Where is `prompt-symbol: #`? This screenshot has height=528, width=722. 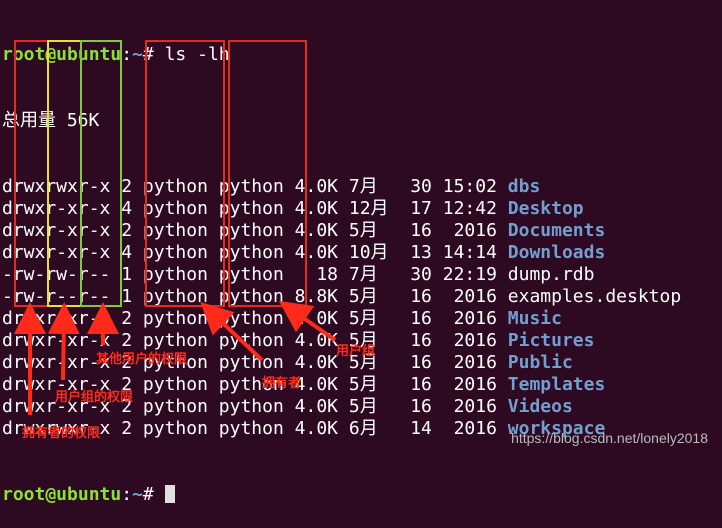 prompt-symbol: # is located at coordinates (148, 54).